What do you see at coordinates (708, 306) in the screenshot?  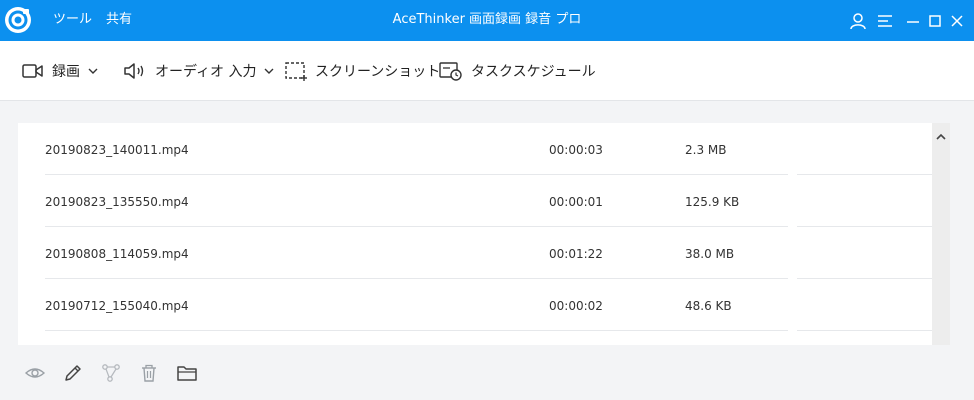 I see `file-size: 48.6 KB` at bounding box center [708, 306].